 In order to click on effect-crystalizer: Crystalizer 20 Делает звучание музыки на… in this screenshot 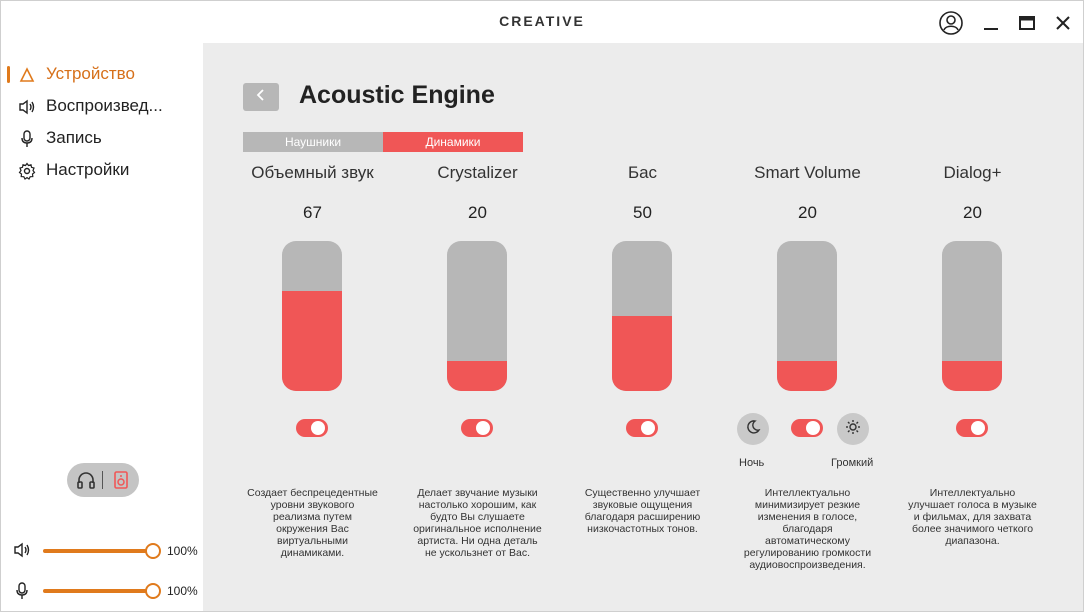, I will do `click(477, 386)`.